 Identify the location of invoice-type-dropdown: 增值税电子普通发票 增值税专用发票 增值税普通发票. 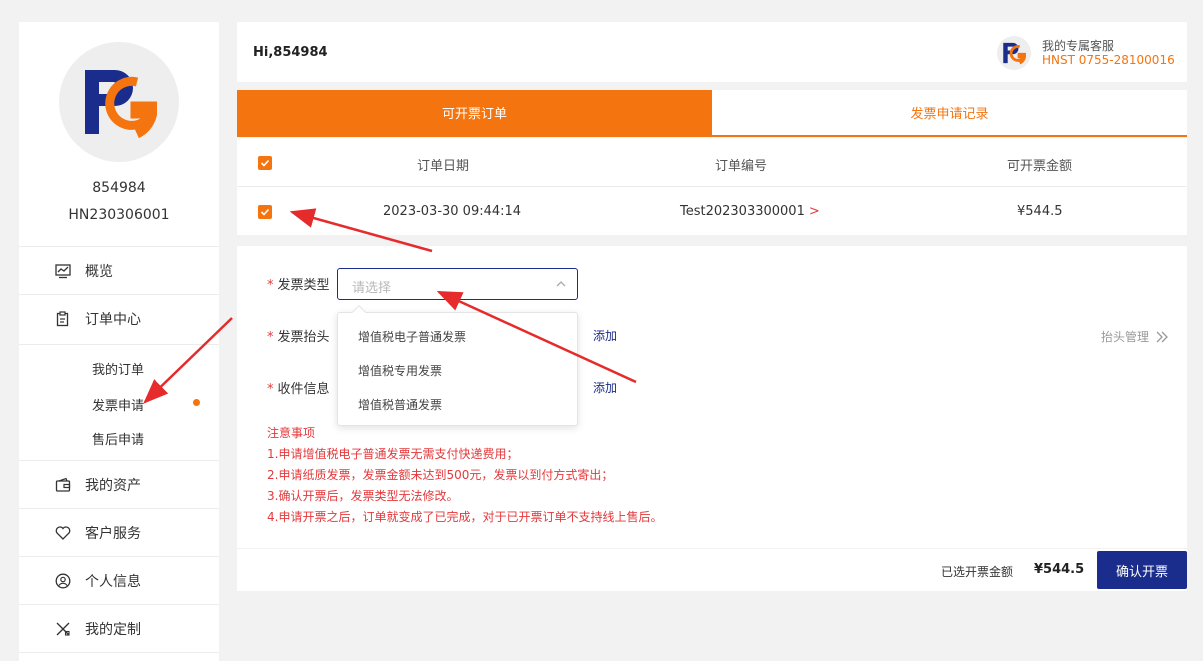
(457, 365).